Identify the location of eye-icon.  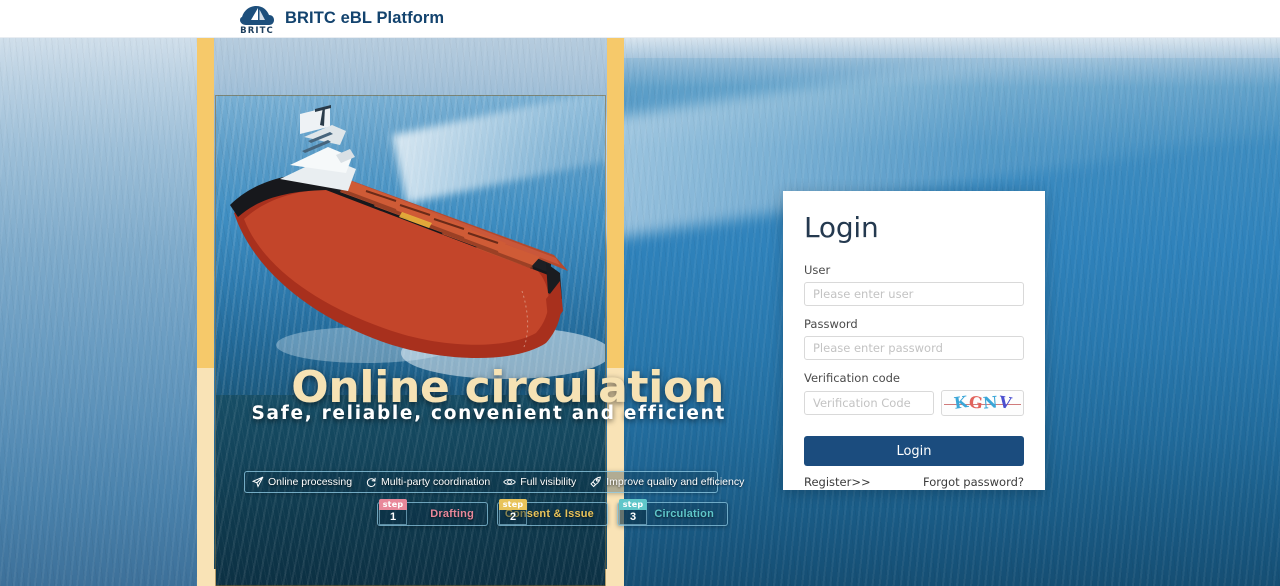
(510, 482).